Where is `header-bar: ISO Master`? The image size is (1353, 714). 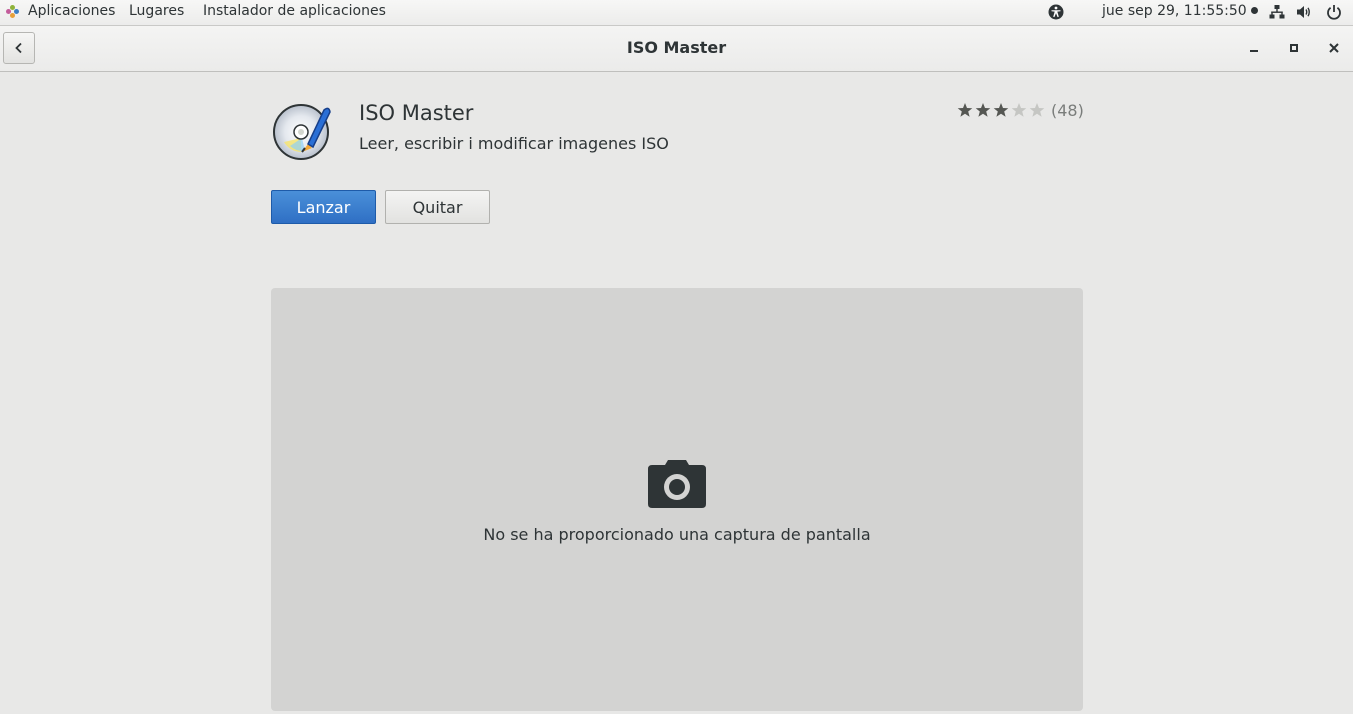 header-bar: ISO Master is located at coordinates (676, 49).